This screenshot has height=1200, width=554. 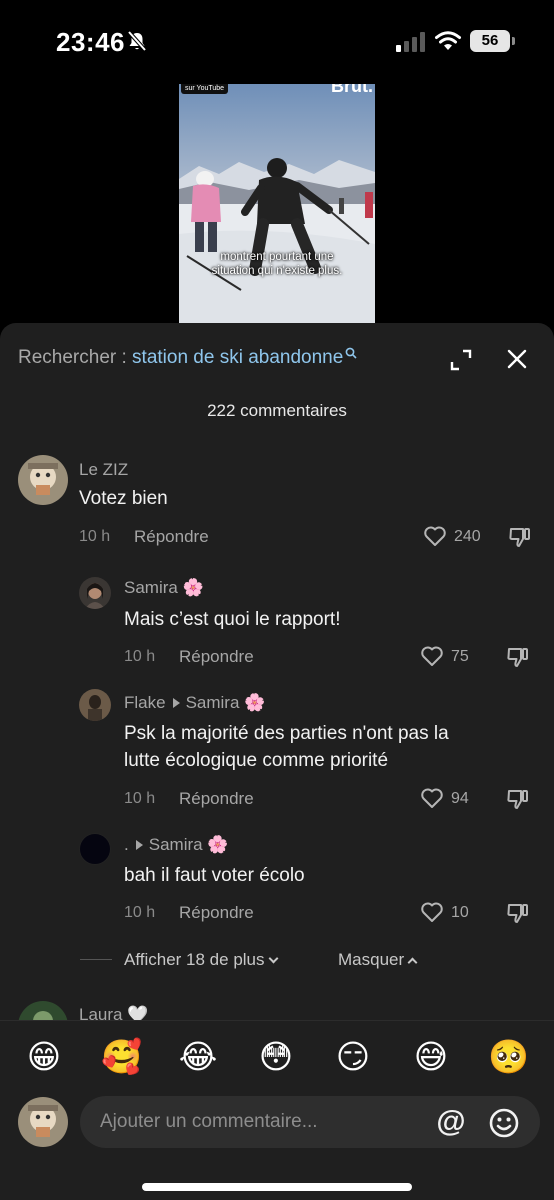 I want to click on battery-indicator: 56, so click(x=493, y=41).